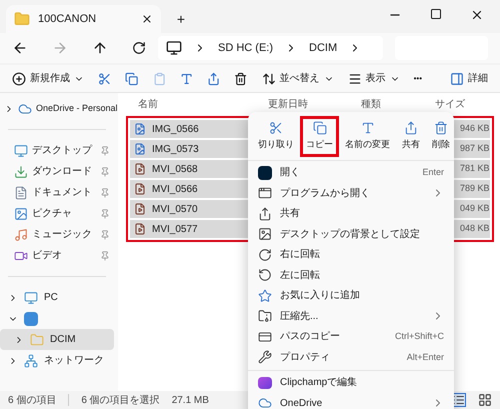  What do you see at coordinates (290, 214) in the screenshot?
I see `menu-item-label: 共有` at bounding box center [290, 214].